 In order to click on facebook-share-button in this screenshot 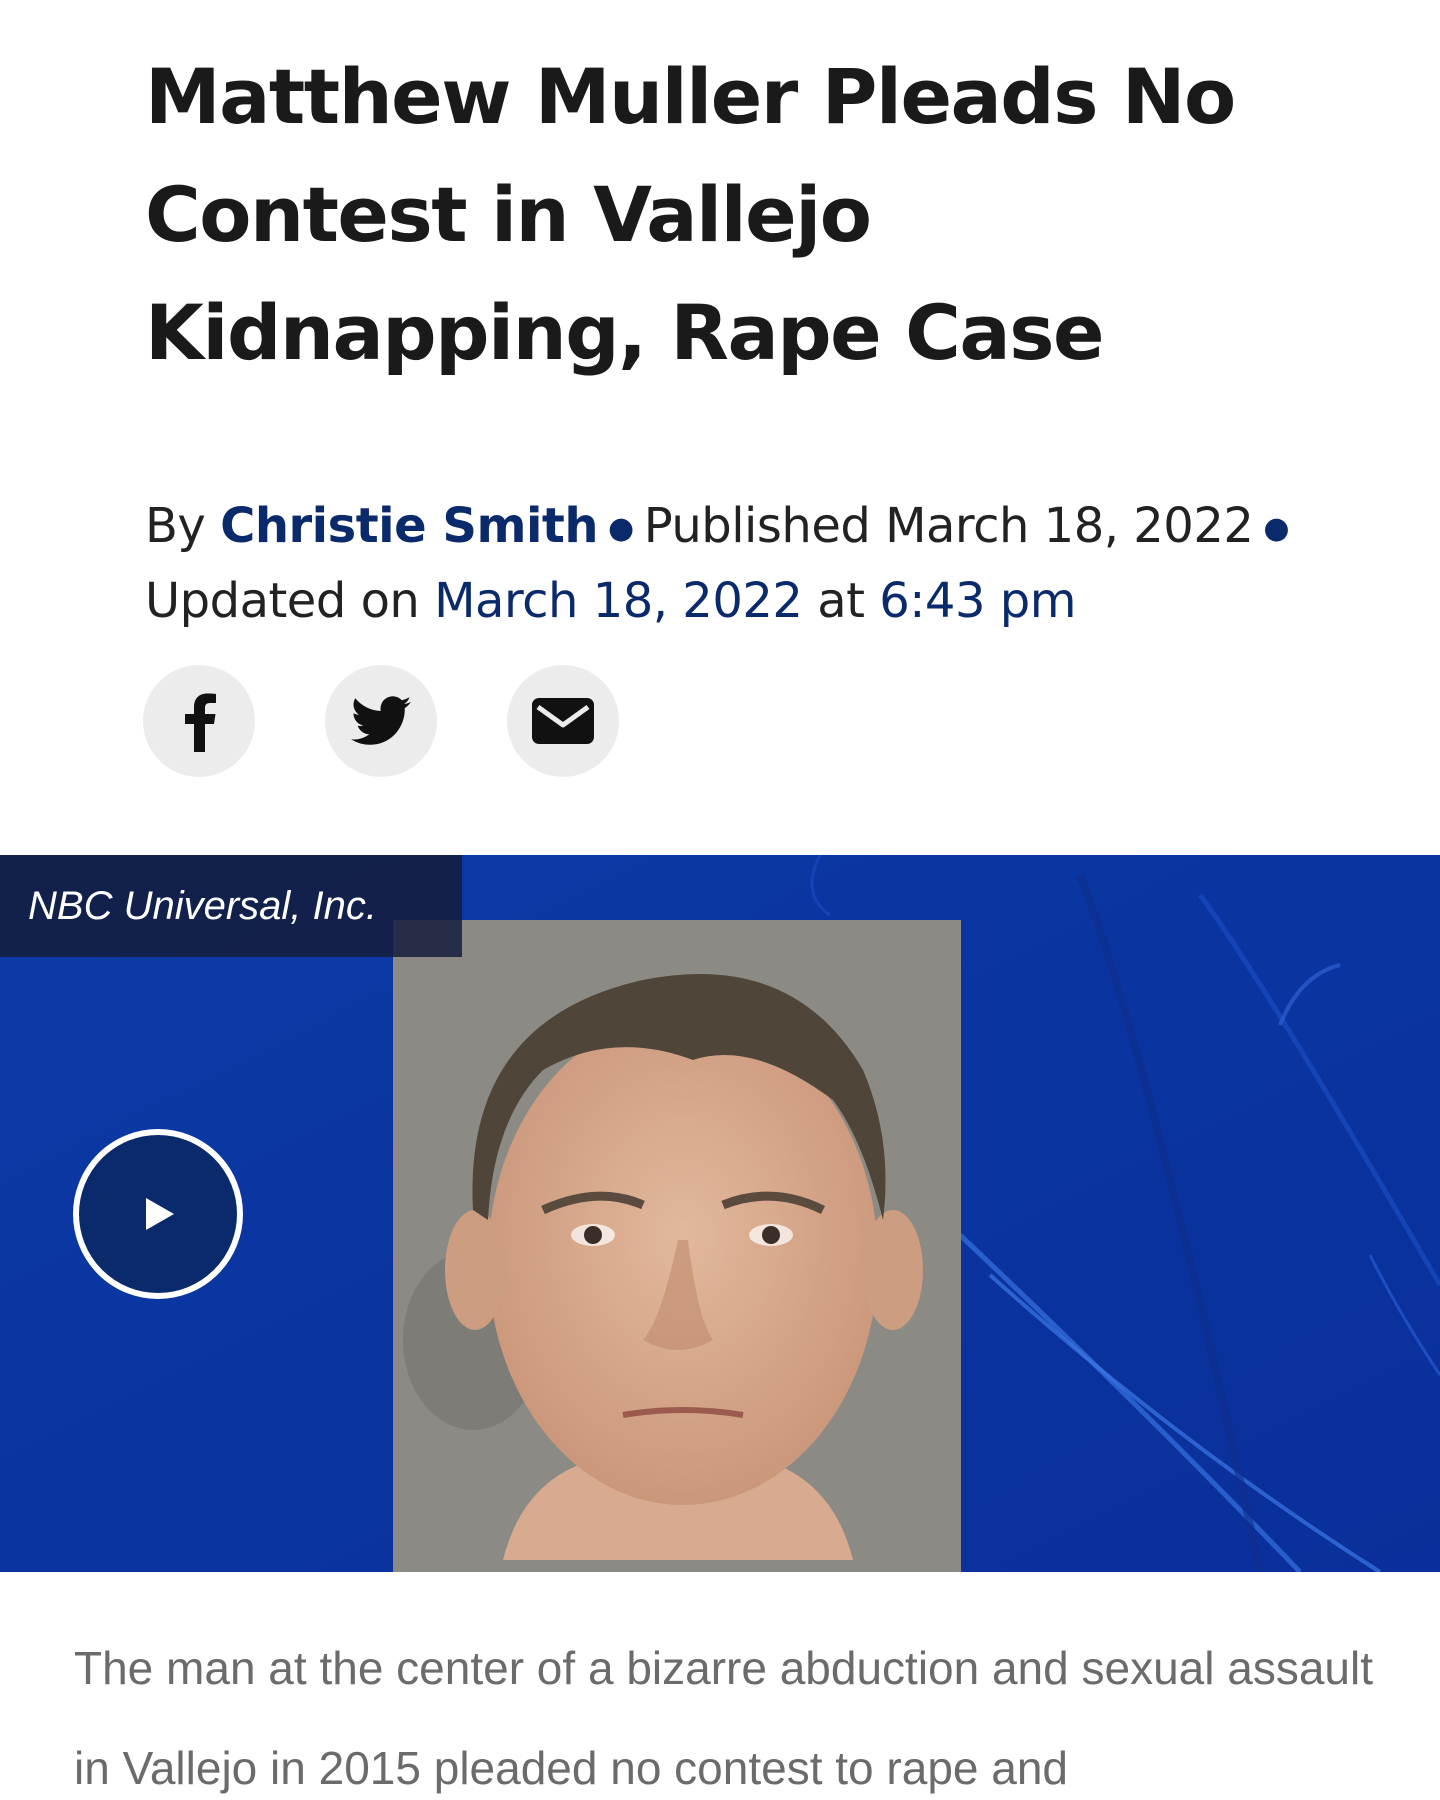, I will do `click(199, 721)`.